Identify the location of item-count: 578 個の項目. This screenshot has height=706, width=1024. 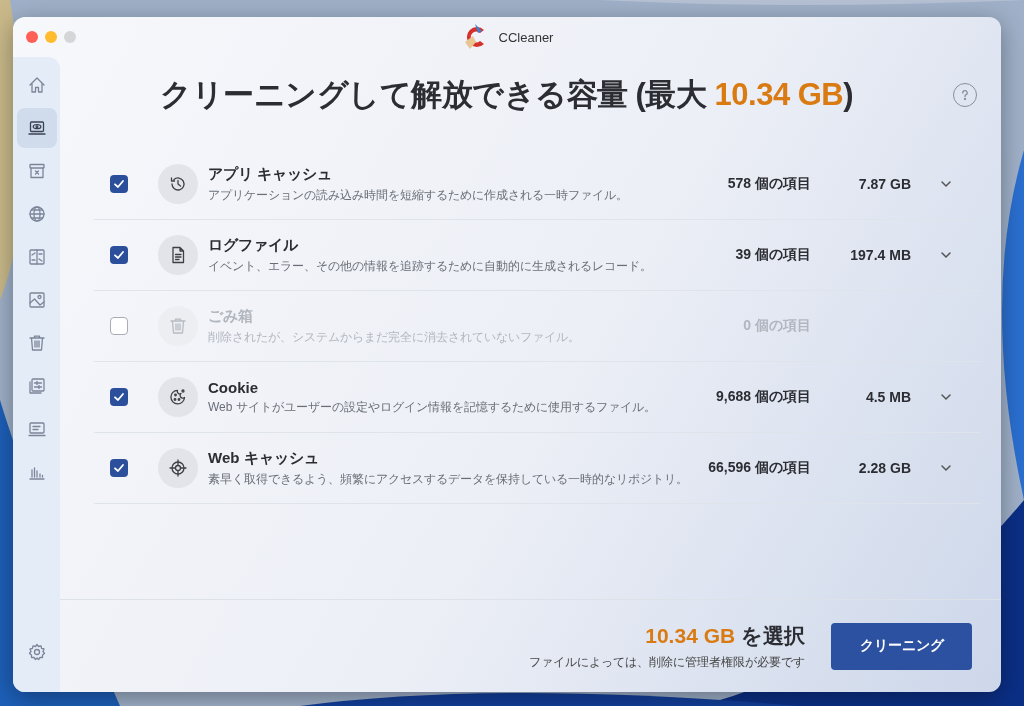
(769, 183).